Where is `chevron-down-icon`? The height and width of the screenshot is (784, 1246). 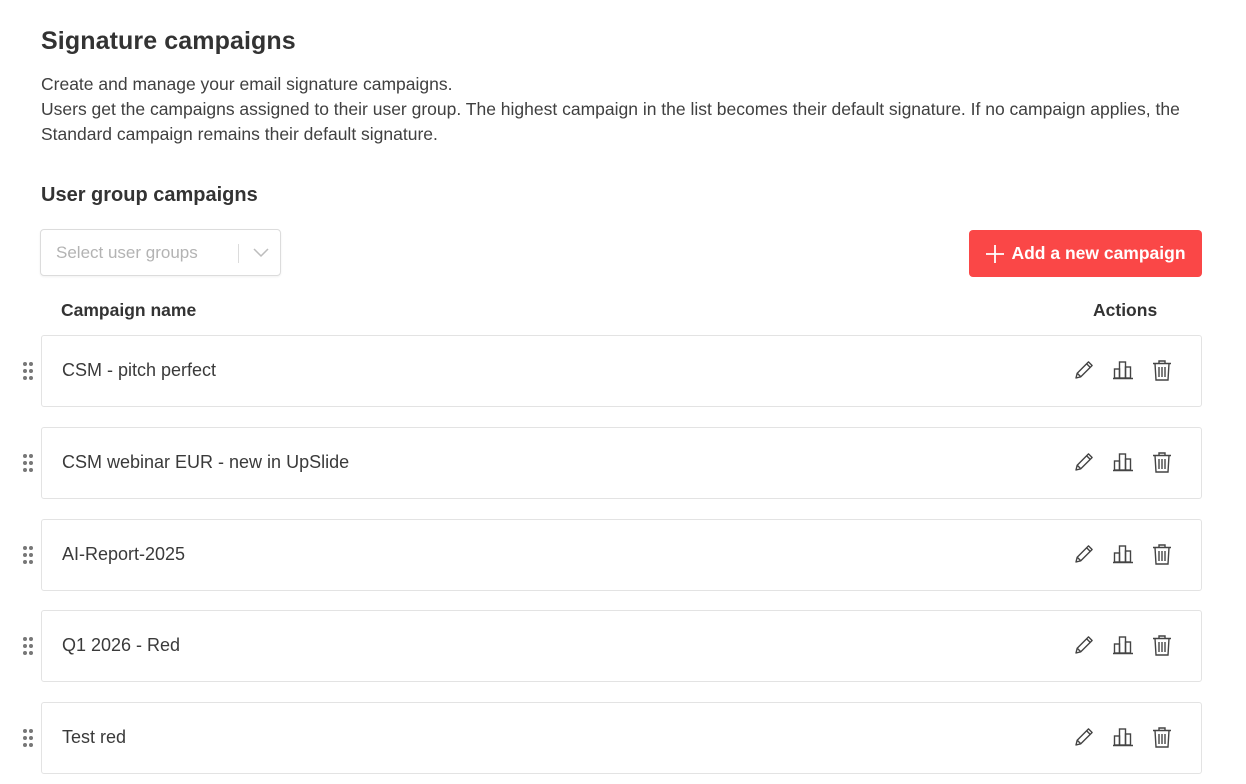 chevron-down-icon is located at coordinates (261, 253).